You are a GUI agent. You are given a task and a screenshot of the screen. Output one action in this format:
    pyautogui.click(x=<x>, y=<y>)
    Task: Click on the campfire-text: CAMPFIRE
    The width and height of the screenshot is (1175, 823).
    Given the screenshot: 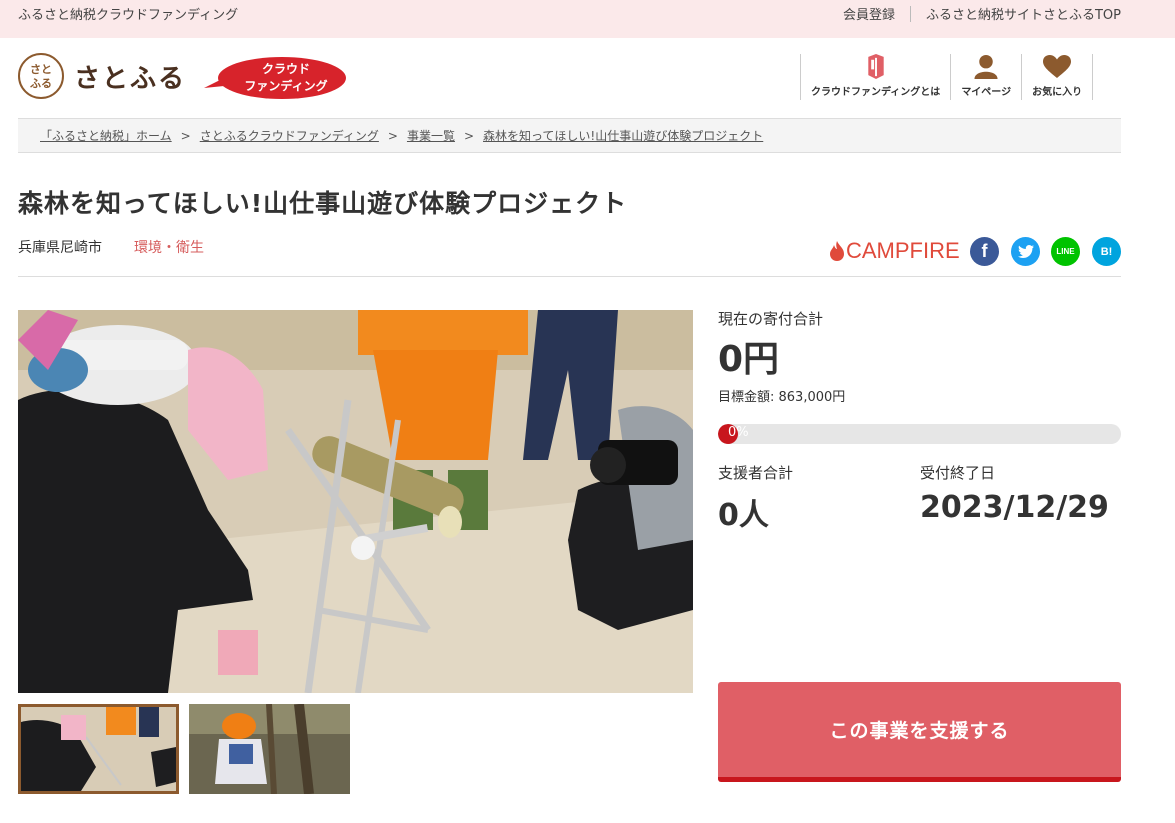 What is the action you would take?
    pyautogui.click(x=903, y=250)
    